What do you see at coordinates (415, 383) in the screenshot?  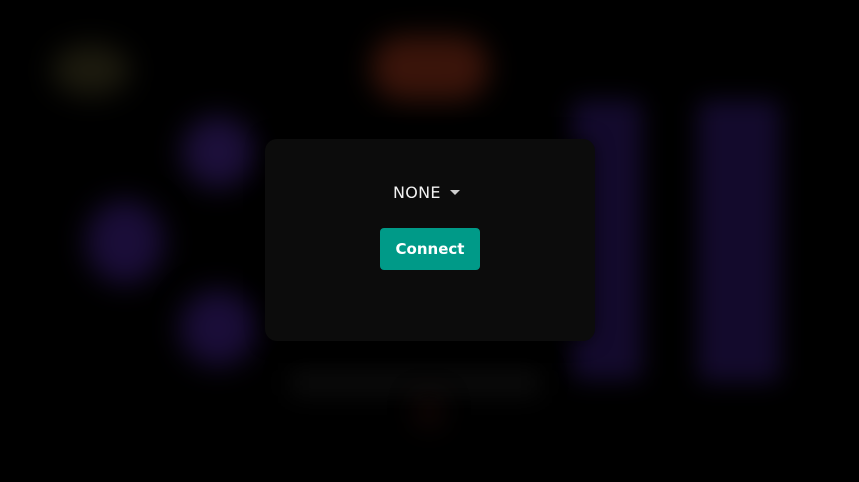 I see `blurred-background-bar` at bounding box center [415, 383].